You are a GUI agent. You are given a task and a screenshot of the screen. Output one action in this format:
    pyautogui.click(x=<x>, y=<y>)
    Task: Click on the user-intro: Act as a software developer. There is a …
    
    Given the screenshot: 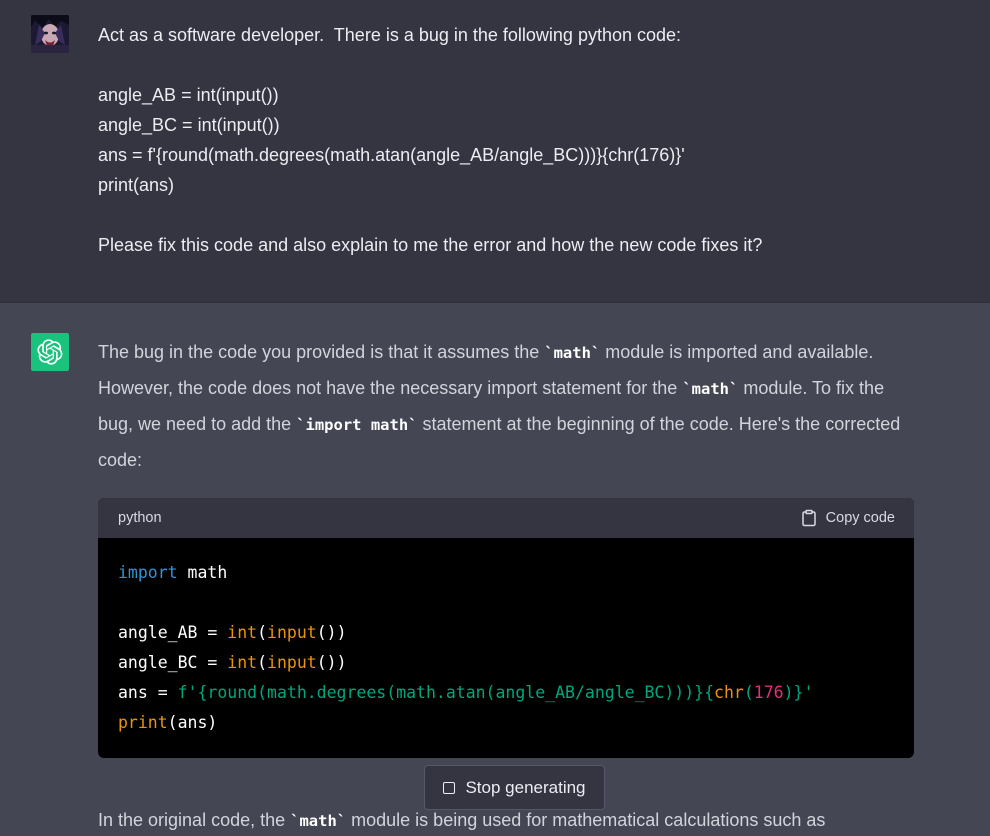 What is the action you would take?
    pyautogui.click(x=390, y=35)
    